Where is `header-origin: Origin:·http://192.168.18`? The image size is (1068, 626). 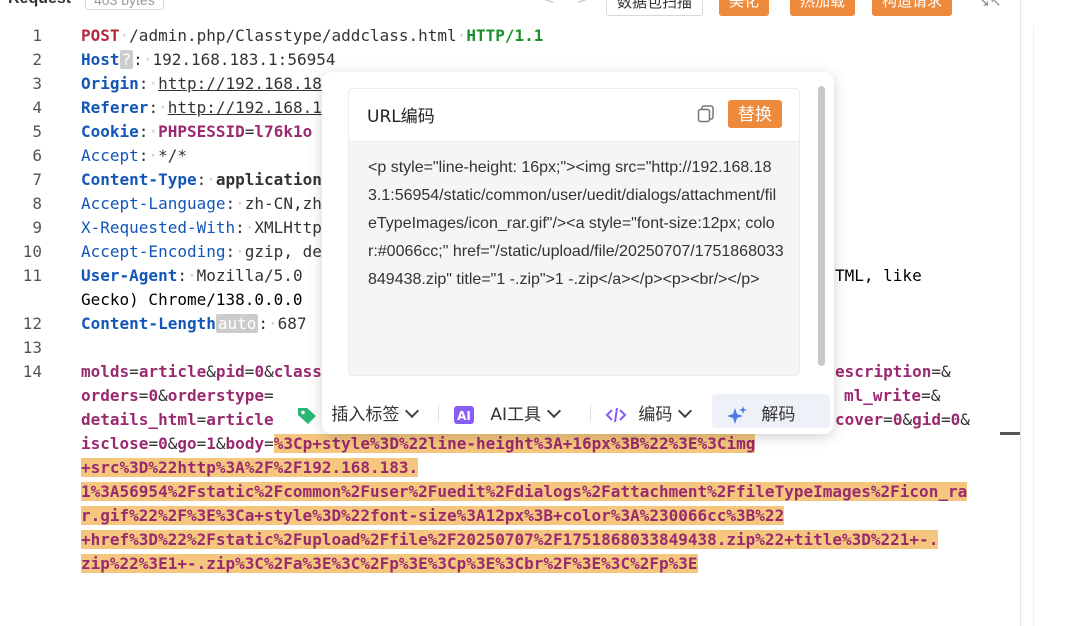
header-origin: Origin:·http://192.168.18 is located at coordinates (201, 83).